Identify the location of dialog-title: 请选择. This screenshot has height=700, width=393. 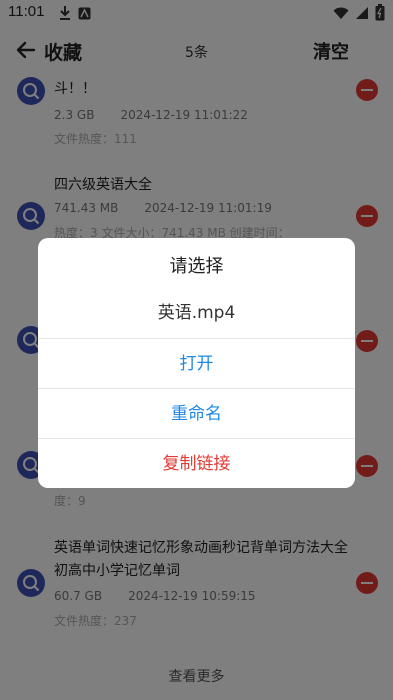
(196, 266).